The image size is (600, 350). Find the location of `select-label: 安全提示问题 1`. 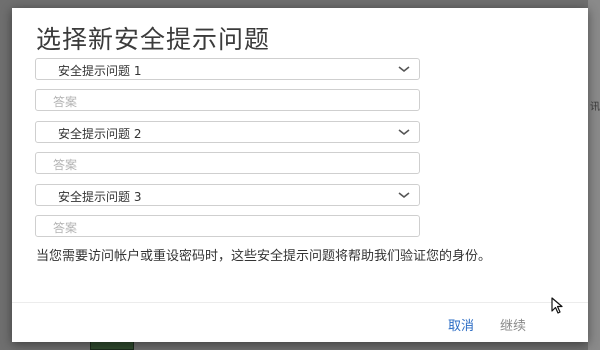

select-label: 安全提示问题 1 is located at coordinates (100, 71).